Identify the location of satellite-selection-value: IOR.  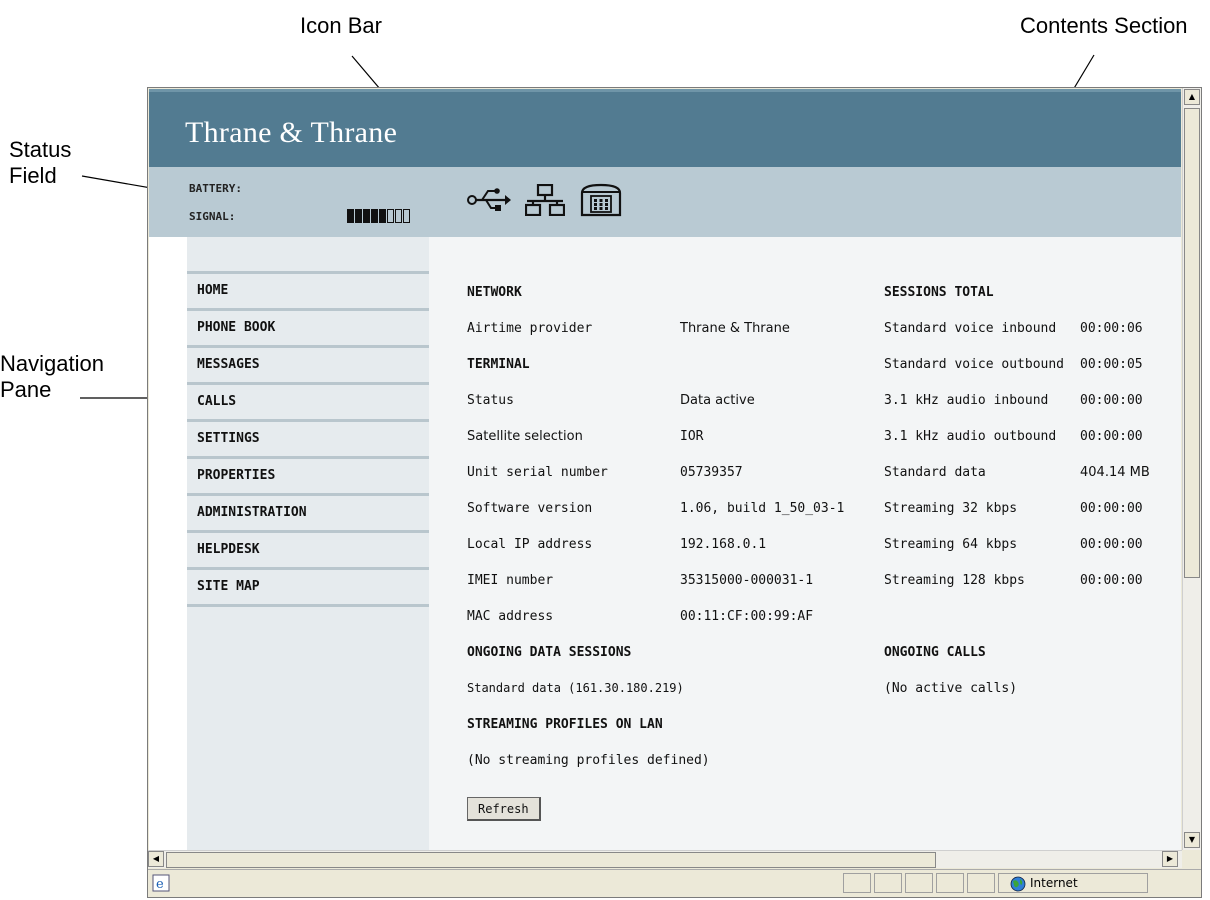
(692, 436).